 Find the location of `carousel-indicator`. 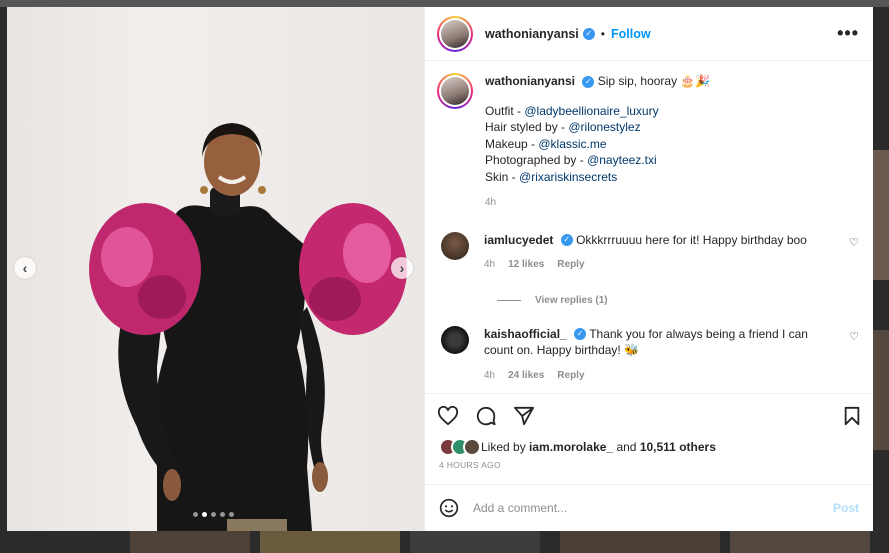

carousel-indicator is located at coordinates (213, 514).